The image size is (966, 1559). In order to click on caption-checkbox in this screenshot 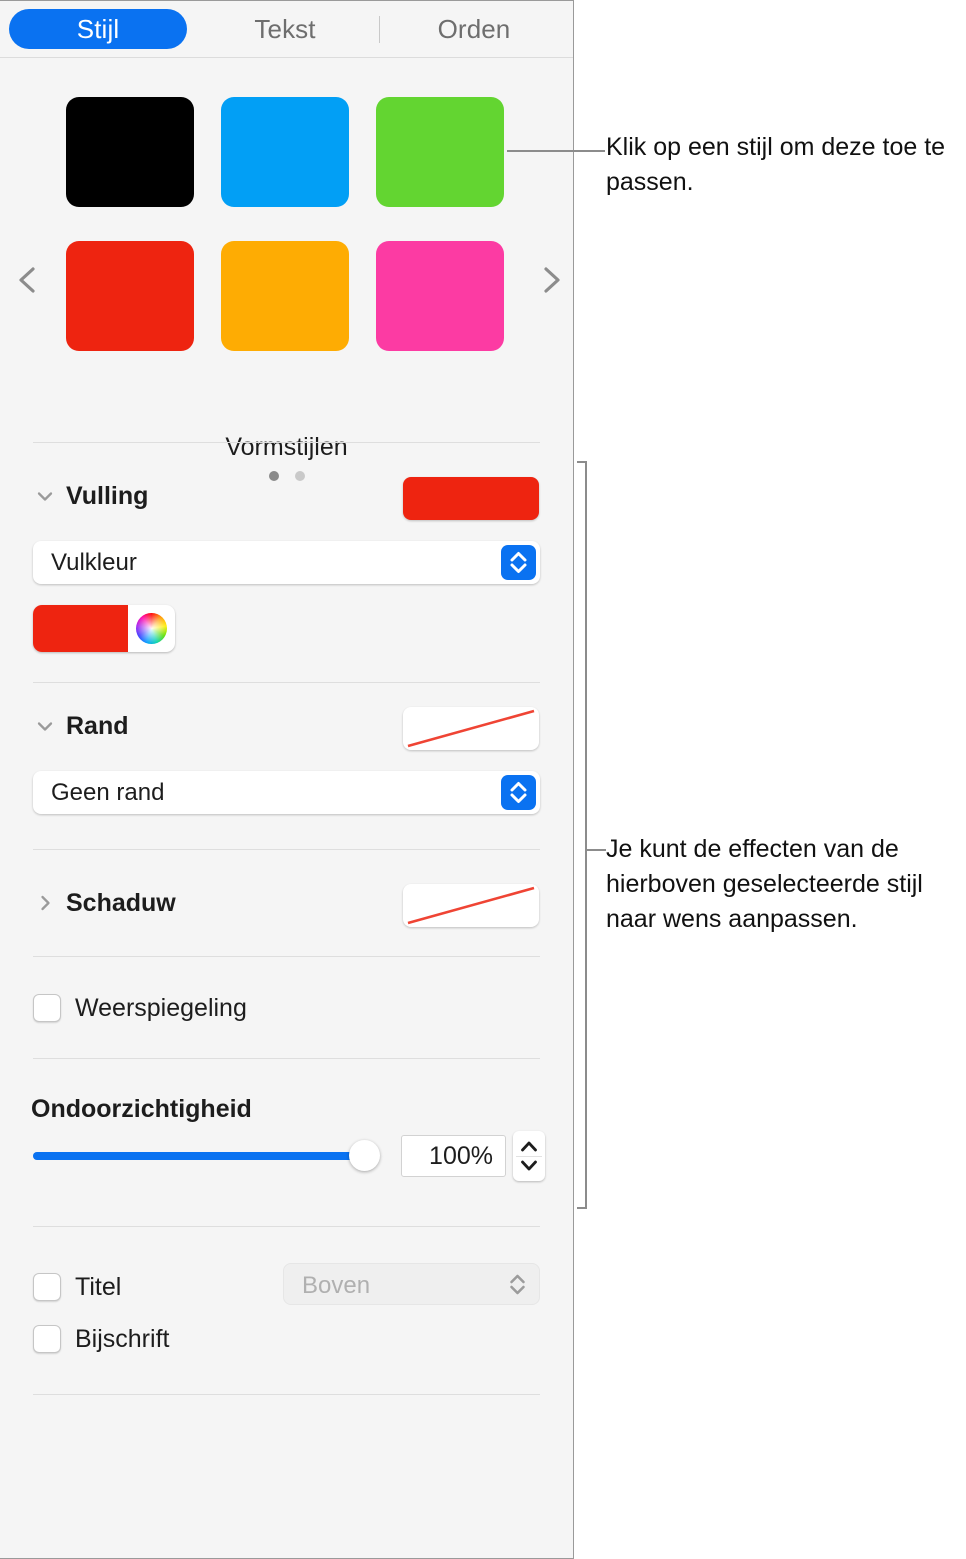, I will do `click(47, 1339)`.